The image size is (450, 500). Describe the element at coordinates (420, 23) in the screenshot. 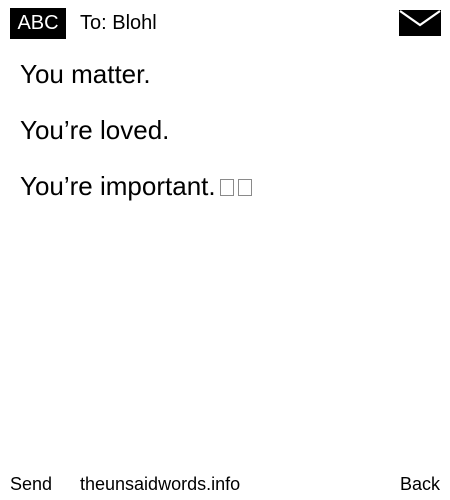

I see `envelope-icon` at that location.